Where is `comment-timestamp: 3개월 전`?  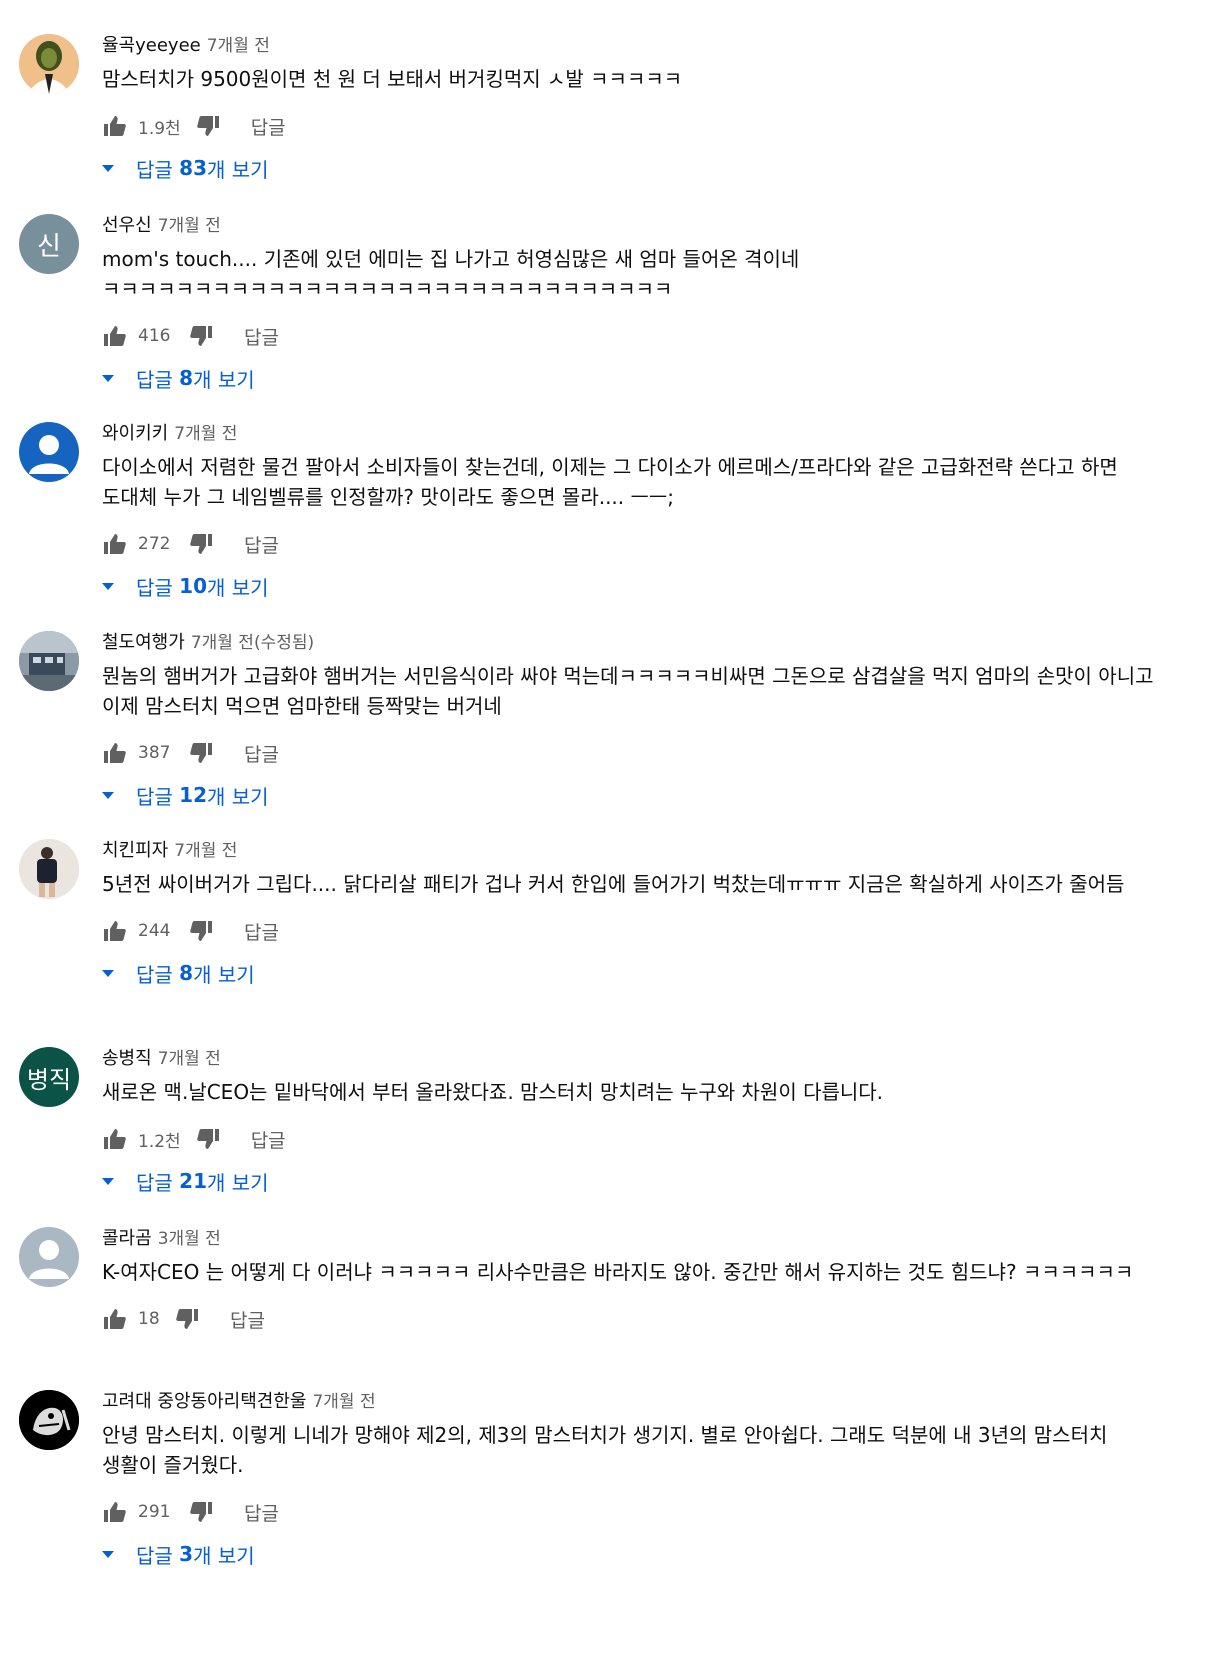
comment-timestamp: 3개월 전 is located at coordinates (189, 1239).